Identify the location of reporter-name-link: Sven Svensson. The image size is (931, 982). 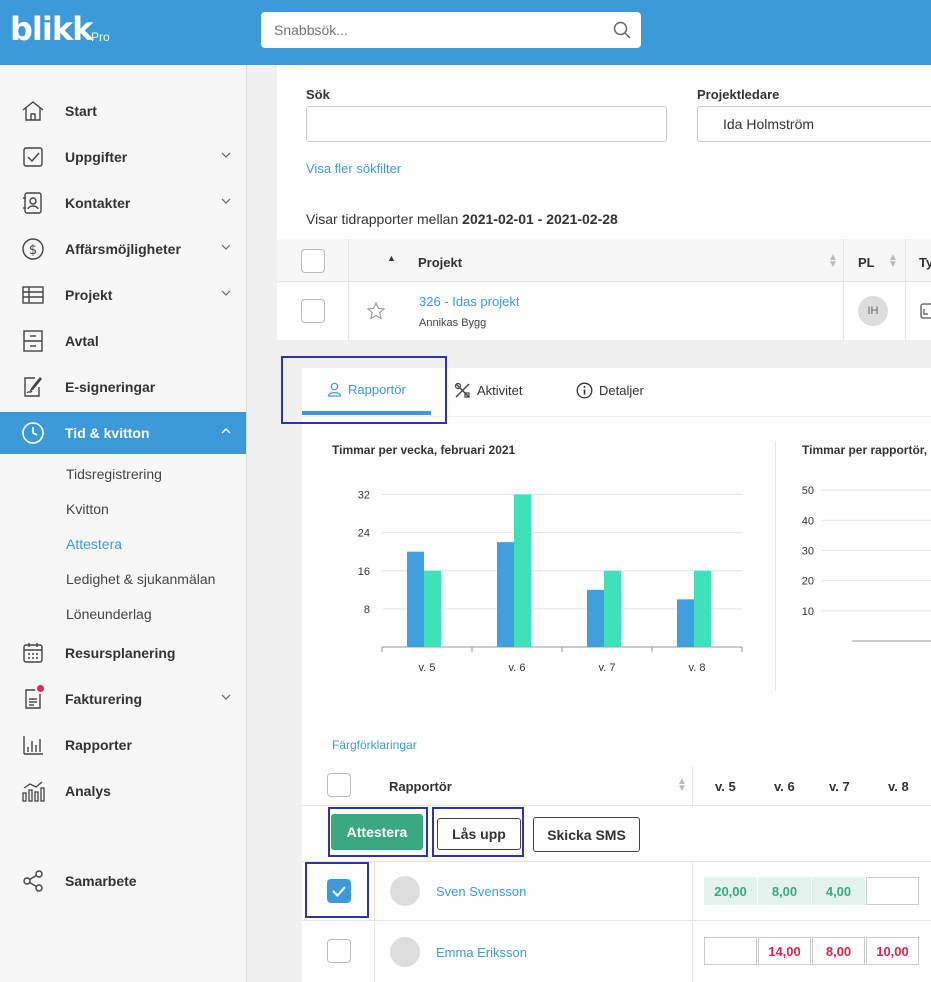
(481, 891).